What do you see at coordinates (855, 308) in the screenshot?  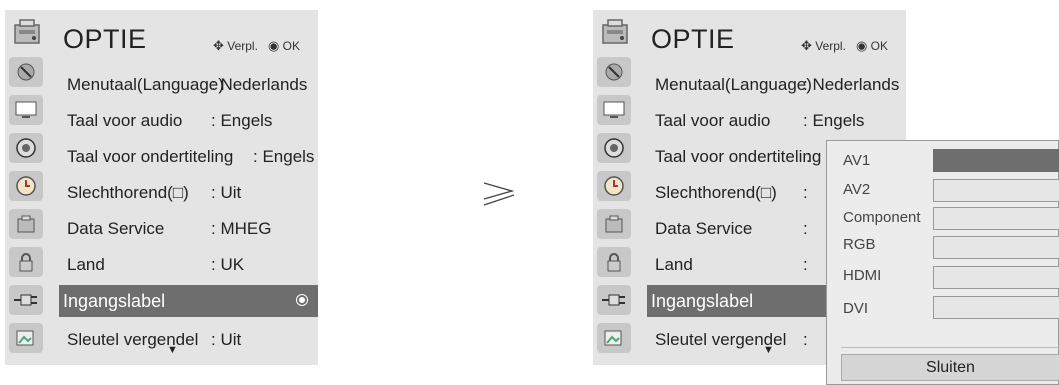 I see `popup-item-dvi: DVI` at bounding box center [855, 308].